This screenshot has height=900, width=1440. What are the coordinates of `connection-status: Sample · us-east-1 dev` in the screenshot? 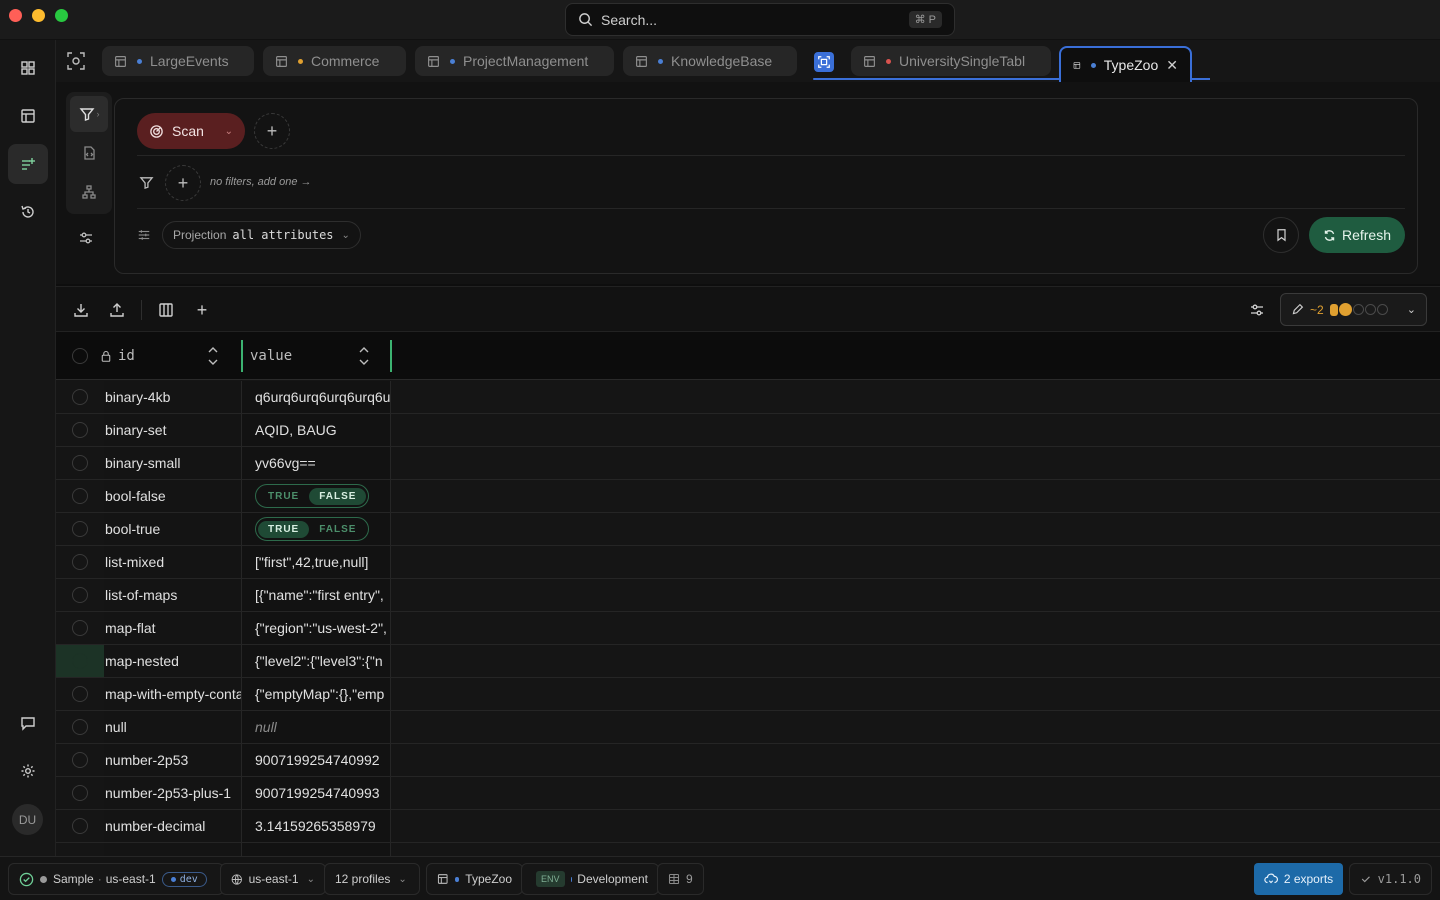 It's located at (116, 879).